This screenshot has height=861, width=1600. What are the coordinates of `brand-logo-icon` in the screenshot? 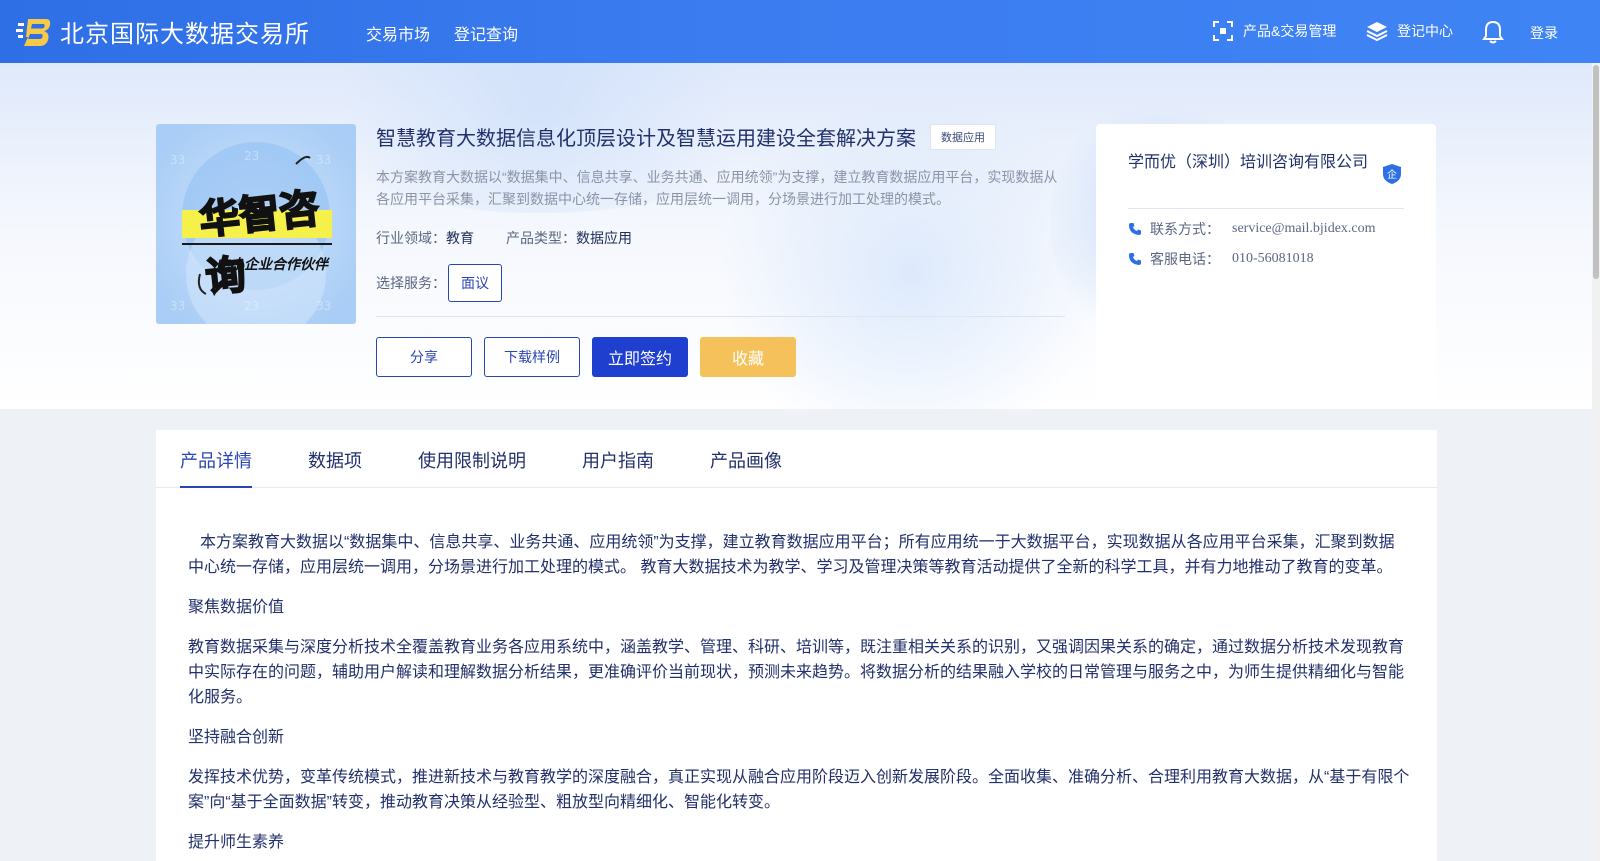 It's located at (33, 32).